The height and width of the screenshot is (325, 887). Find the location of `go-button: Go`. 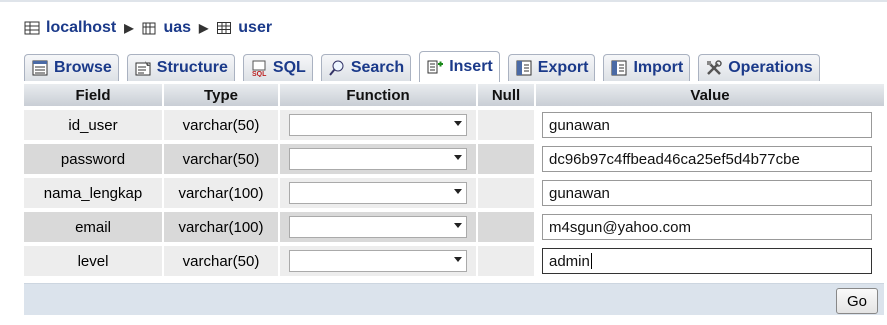

go-button: Go is located at coordinates (857, 301).